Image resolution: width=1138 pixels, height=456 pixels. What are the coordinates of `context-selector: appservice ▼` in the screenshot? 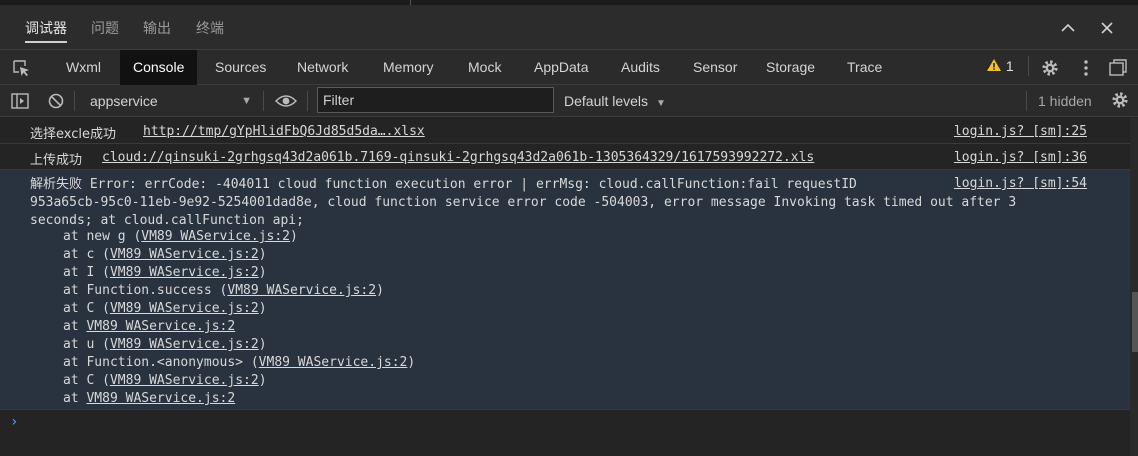 It's located at (170, 101).